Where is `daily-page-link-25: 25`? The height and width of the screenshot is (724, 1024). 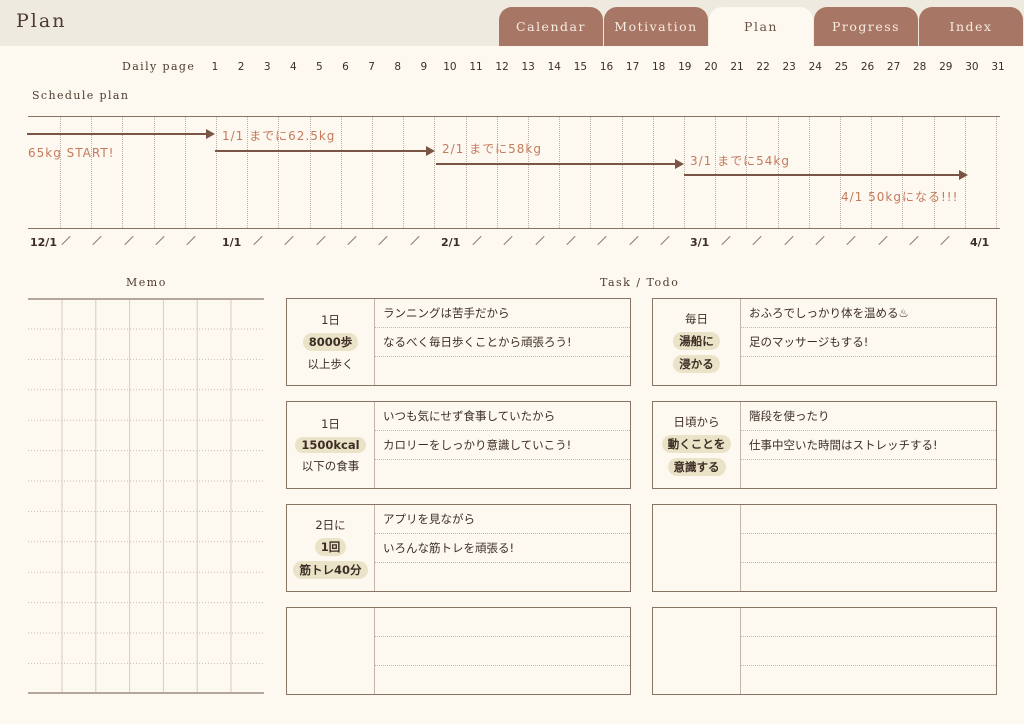 daily-page-link-25: 25 is located at coordinates (841, 67).